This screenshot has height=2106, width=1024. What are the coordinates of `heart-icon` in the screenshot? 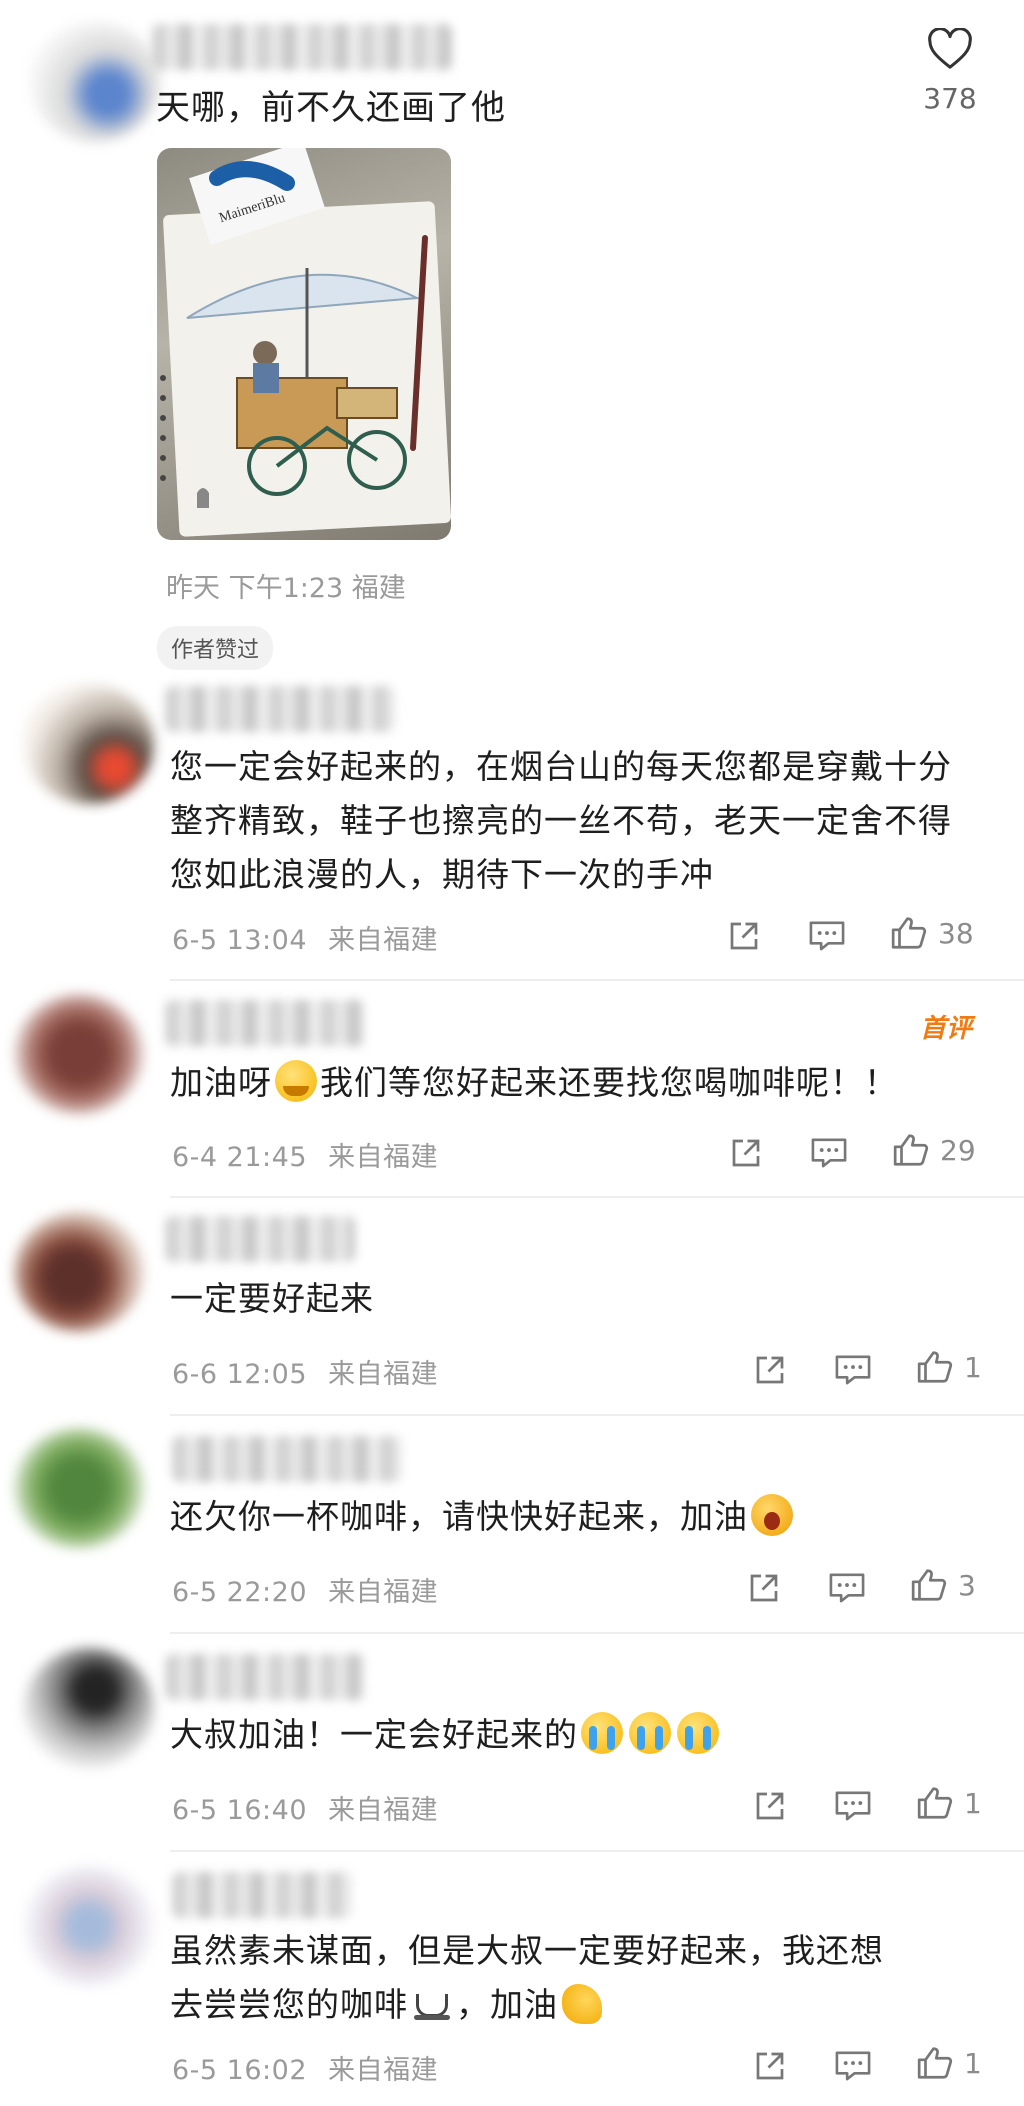 It's located at (950, 48).